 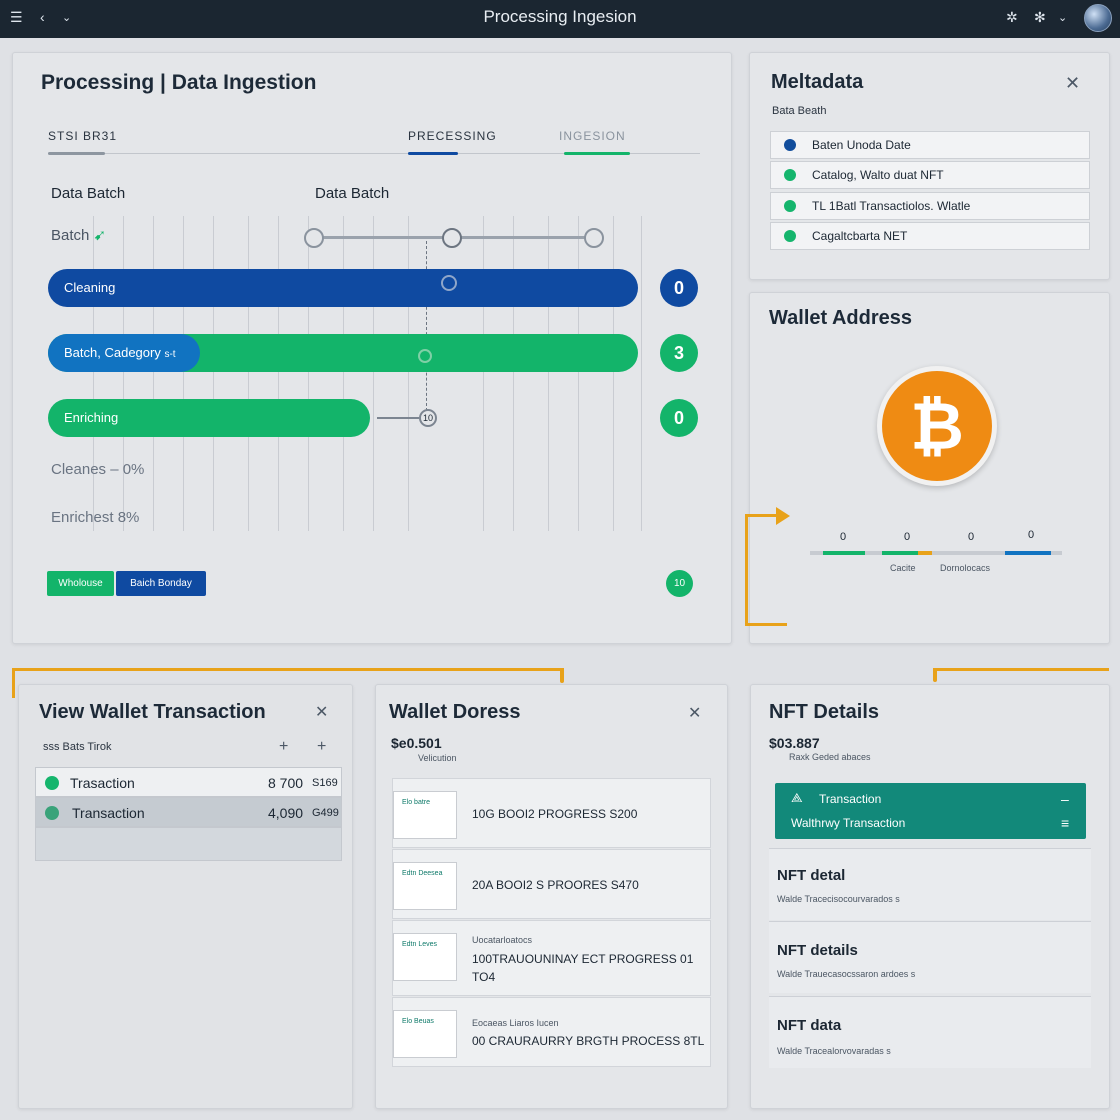 I want to click on batch-button: Baich Bonday, so click(x=161, y=583).